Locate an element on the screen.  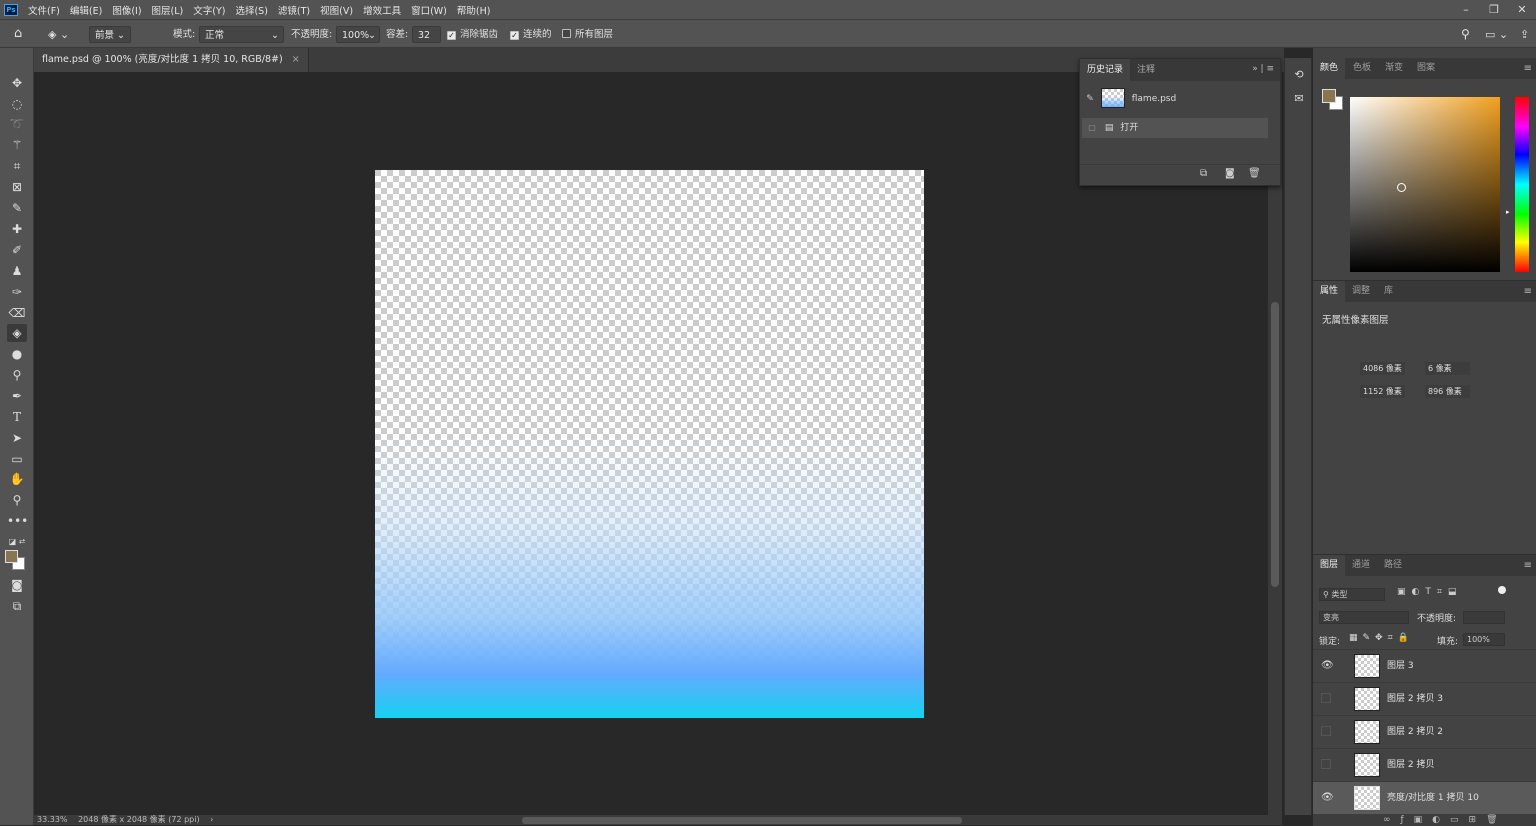
search-icon: ⚲ is located at coordinates (1465, 34).